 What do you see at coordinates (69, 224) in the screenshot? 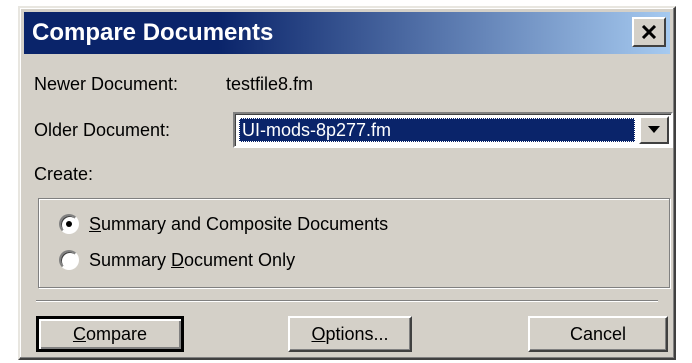
I see `radio-summary-and-composite` at bounding box center [69, 224].